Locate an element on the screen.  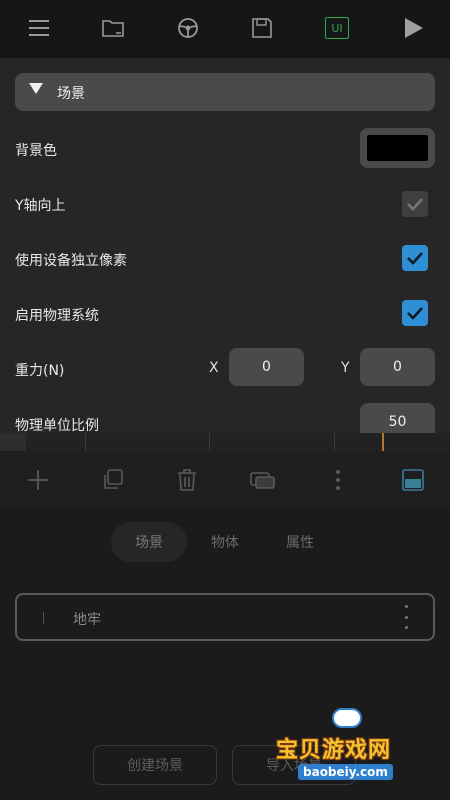
enable-physics-checkbox is located at coordinates (415, 313).